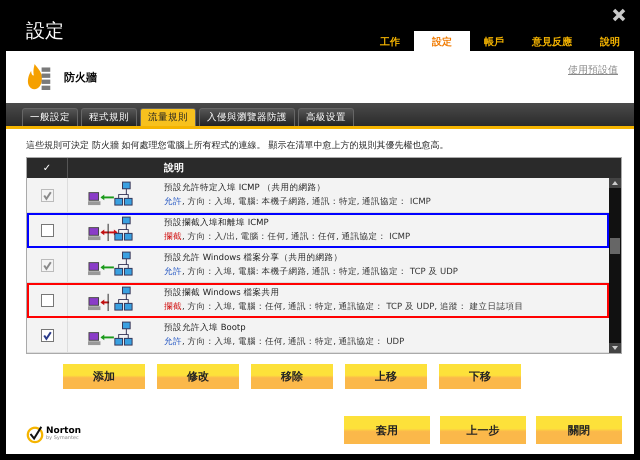 The width and height of the screenshot is (640, 460). Describe the element at coordinates (615, 348) in the screenshot. I see `scroll-down-icon` at that location.